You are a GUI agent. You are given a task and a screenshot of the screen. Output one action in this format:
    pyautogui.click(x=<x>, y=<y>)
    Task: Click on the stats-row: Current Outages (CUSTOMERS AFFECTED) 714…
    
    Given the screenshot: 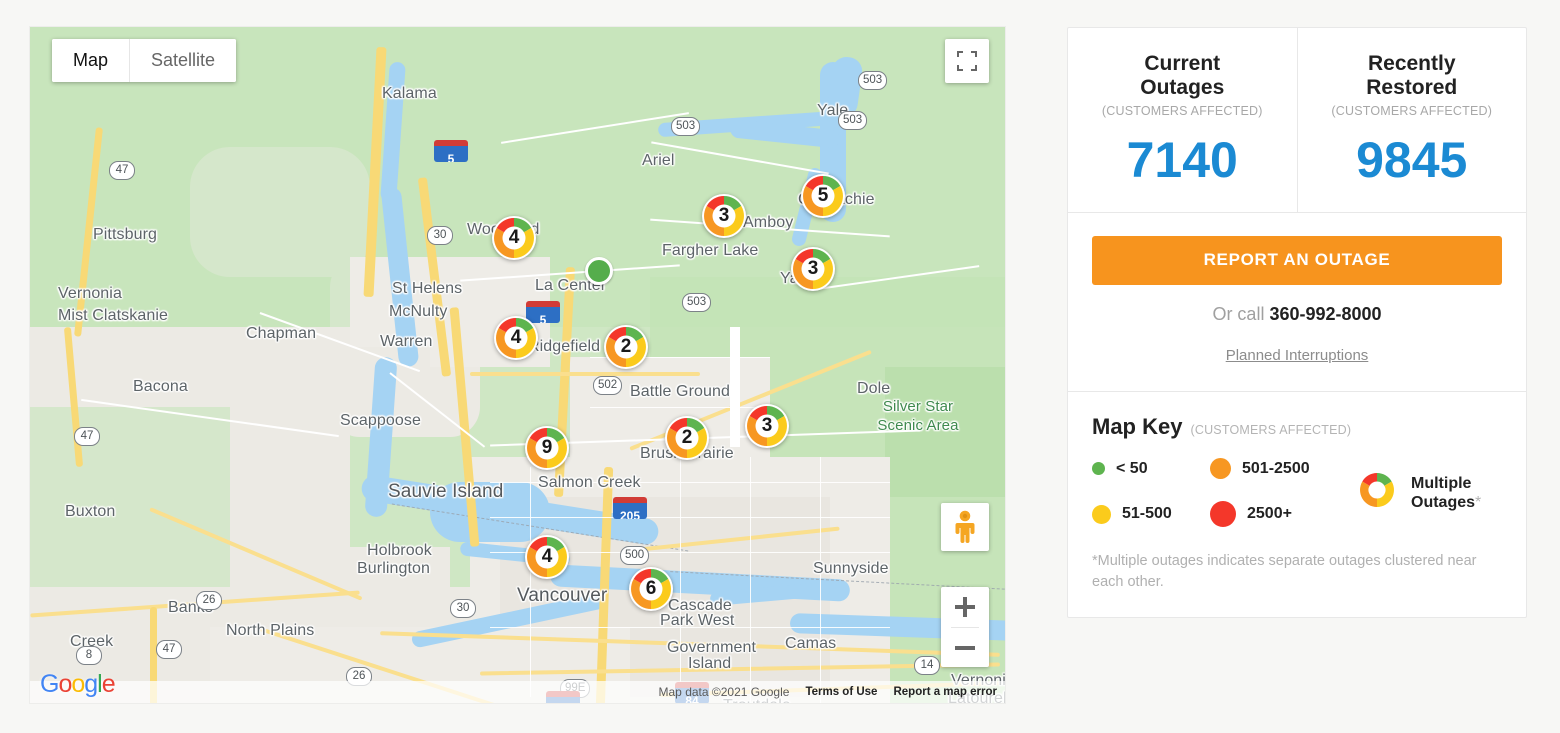 What is the action you would take?
    pyautogui.click(x=1297, y=120)
    